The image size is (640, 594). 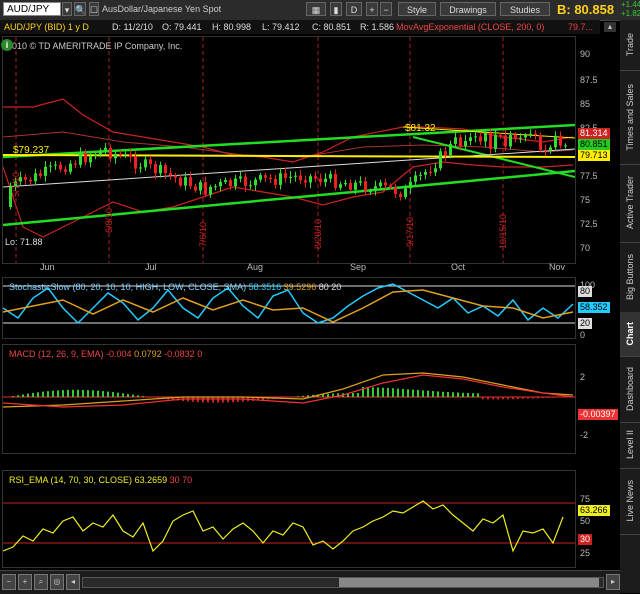 What do you see at coordinates (630, 501) in the screenshot?
I see `tab-live-news: Live News` at bounding box center [630, 501].